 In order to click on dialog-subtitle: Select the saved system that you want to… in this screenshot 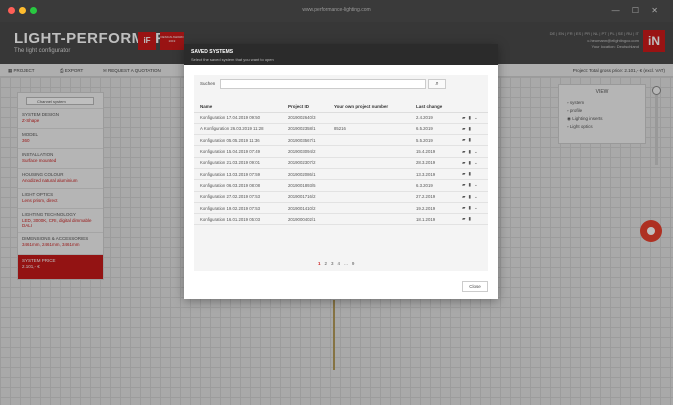, I will do `click(232, 59)`.